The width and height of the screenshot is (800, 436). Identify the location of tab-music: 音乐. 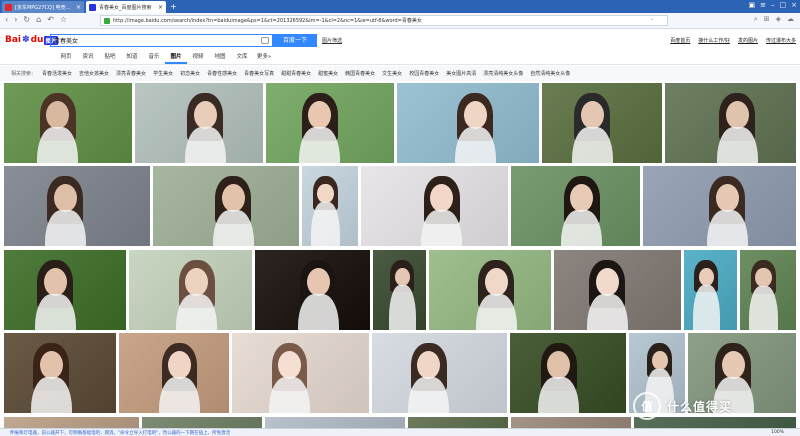
(154, 57).